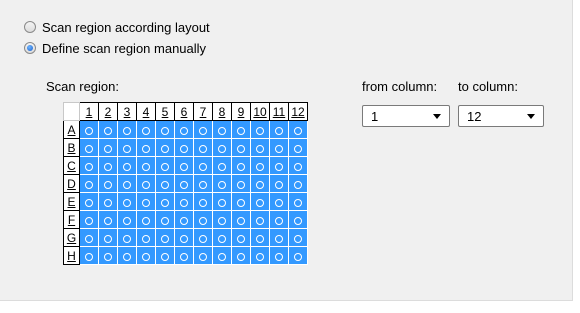 Image resolution: width=580 pixels, height=313 pixels. I want to click on column-header: 9, so click(241, 111).